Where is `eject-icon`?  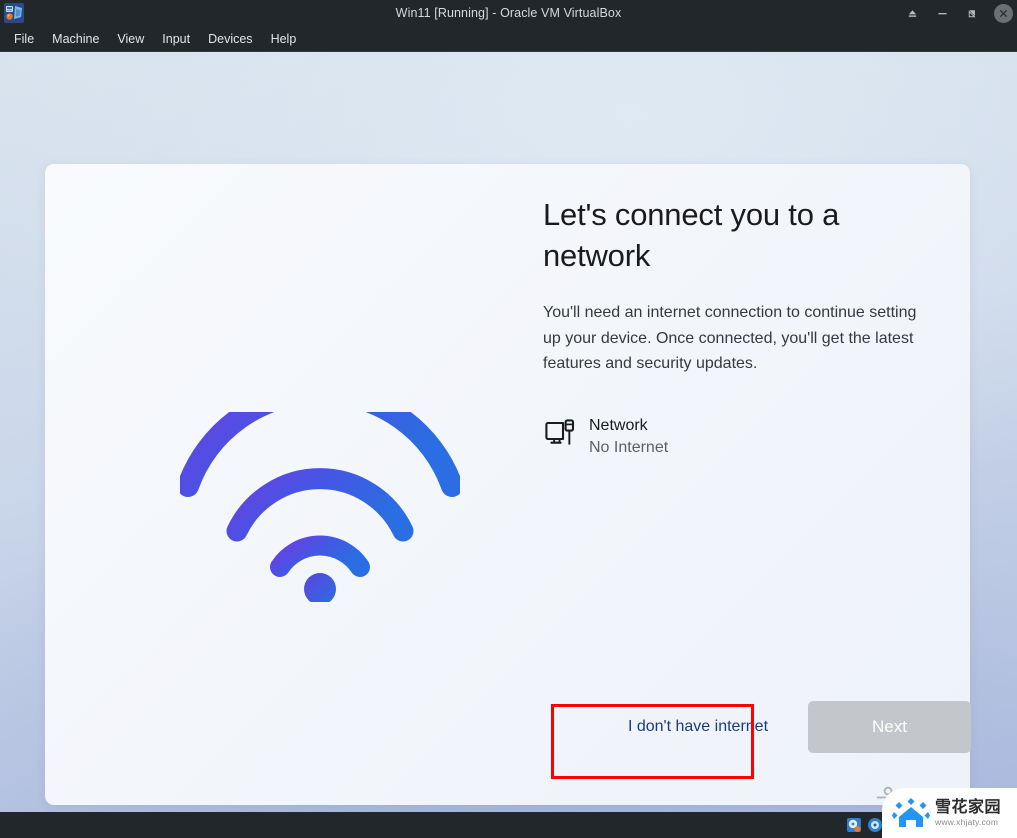
eject-icon is located at coordinates (912, 13).